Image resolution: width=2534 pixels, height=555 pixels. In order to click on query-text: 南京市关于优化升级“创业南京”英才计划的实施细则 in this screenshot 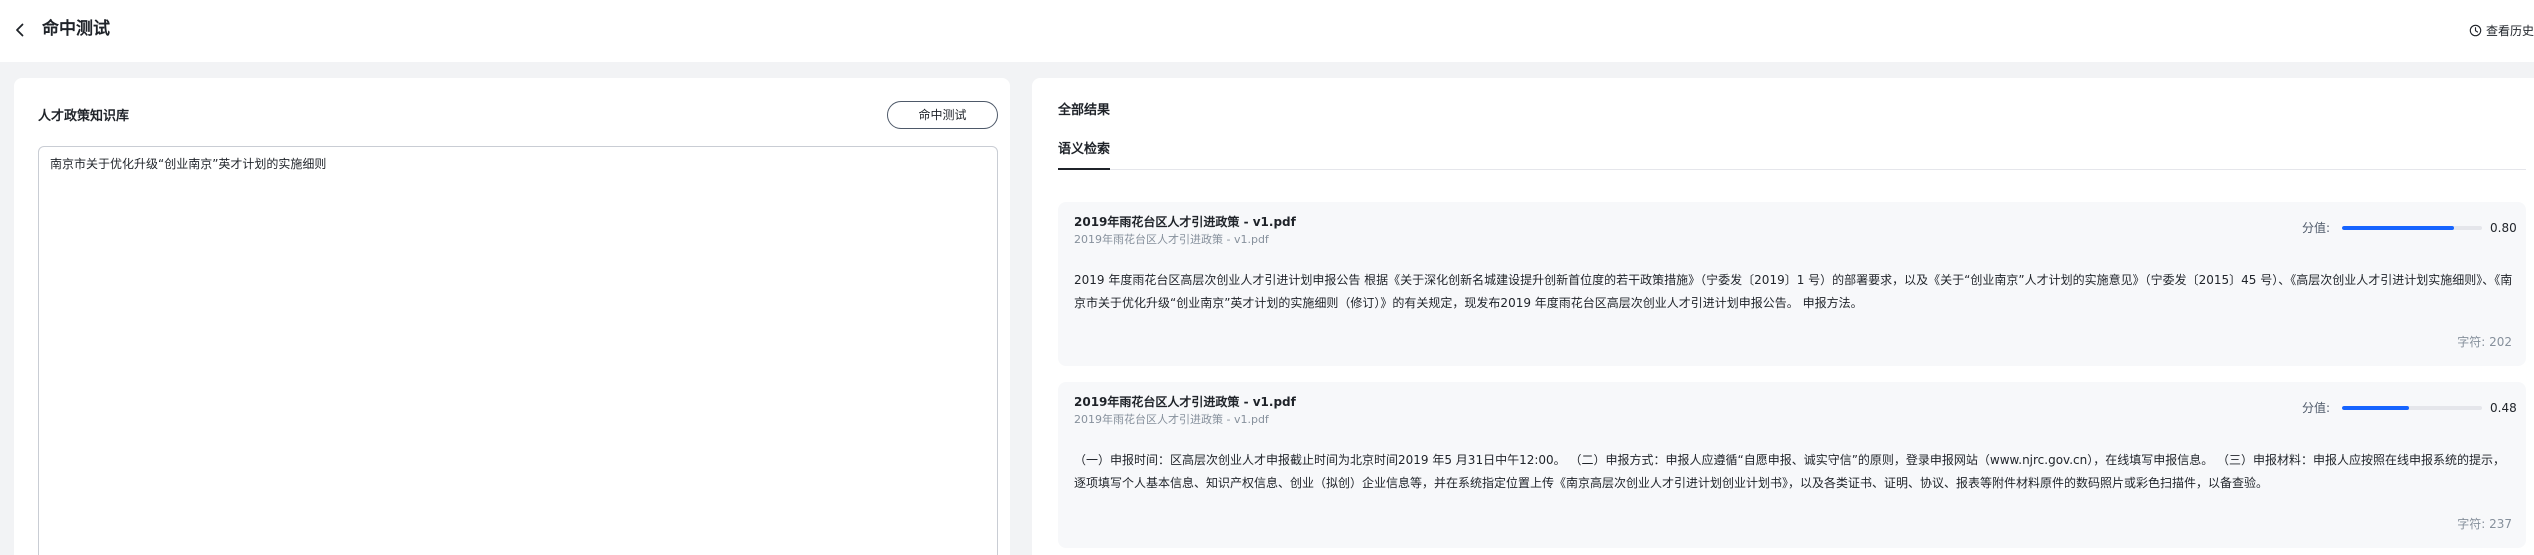, I will do `click(188, 164)`.